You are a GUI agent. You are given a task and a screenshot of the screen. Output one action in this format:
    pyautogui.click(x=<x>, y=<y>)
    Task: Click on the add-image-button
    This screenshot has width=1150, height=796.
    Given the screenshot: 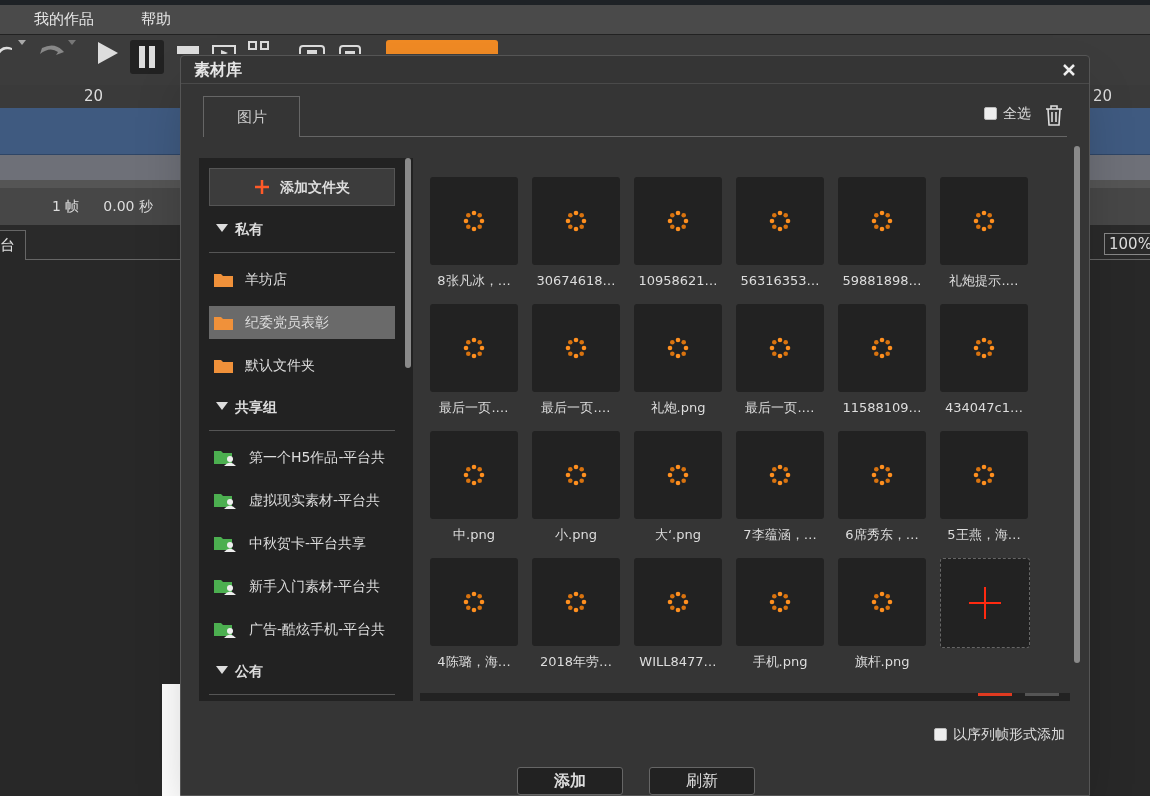 What is the action you would take?
    pyautogui.click(x=985, y=603)
    